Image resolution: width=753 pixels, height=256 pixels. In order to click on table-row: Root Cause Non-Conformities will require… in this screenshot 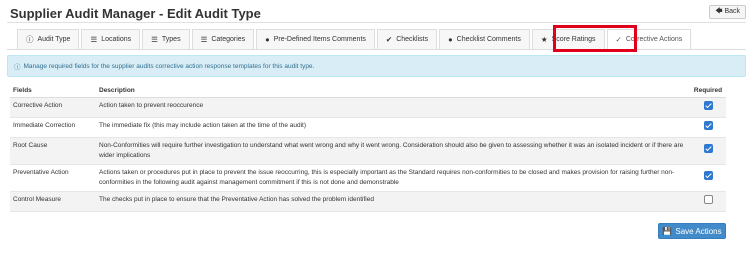, I will do `click(368, 151)`.